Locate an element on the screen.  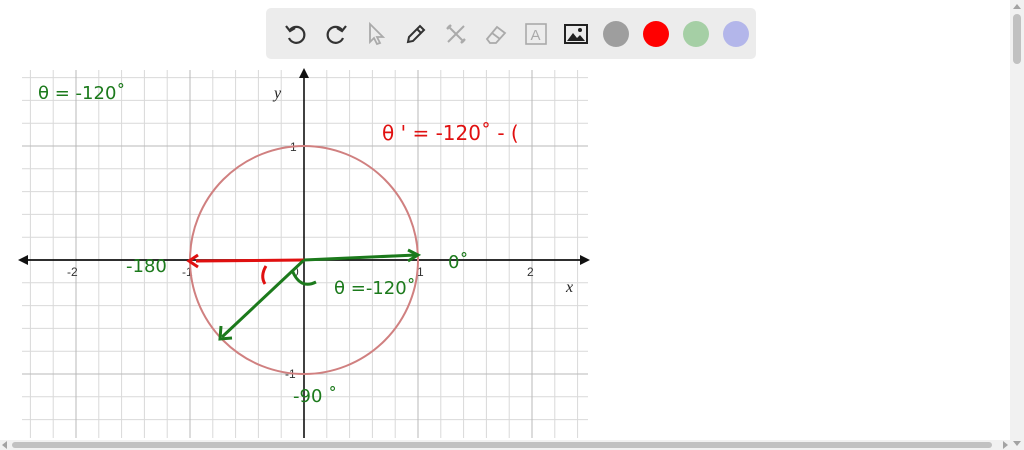
x-tick-minus-2: -2 is located at coordinates (72, 272).